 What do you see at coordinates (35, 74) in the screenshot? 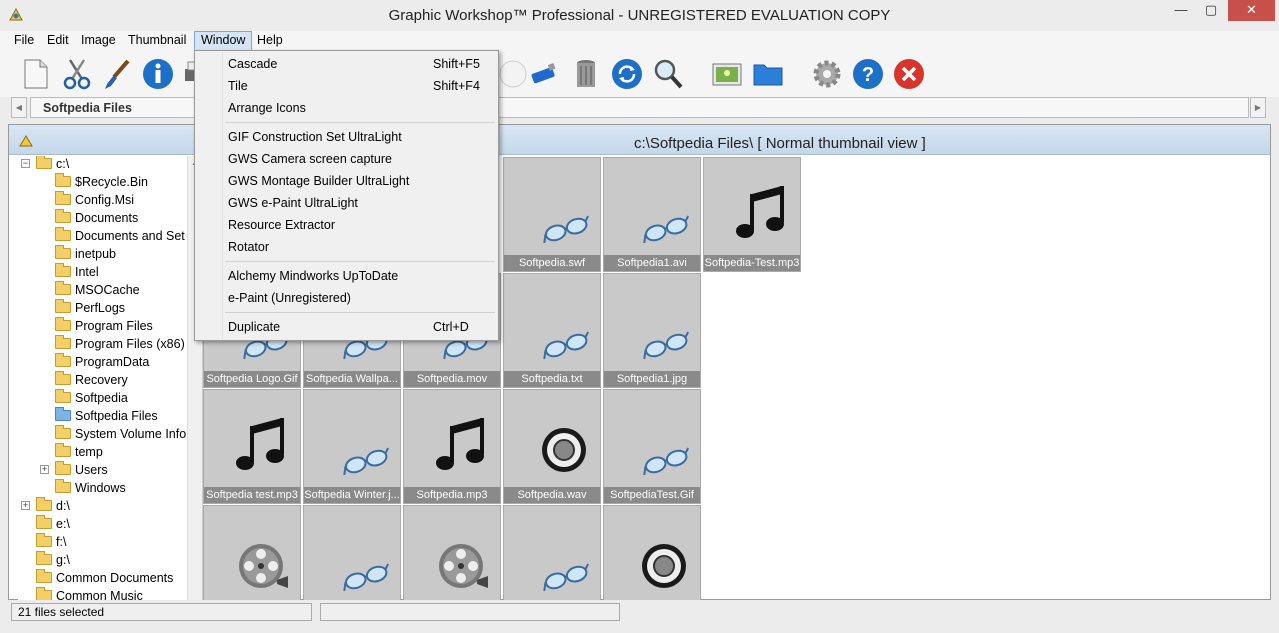
I see `new-document-icon` at bounding box center [35, 74].